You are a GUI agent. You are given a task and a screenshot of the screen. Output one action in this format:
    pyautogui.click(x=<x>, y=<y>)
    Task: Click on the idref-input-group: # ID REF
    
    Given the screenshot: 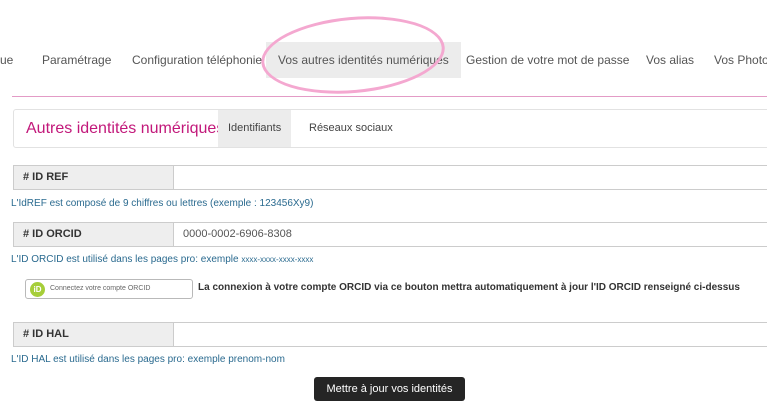 What is the action you would take?
    pyautogui.click(x=390, y=177)
    